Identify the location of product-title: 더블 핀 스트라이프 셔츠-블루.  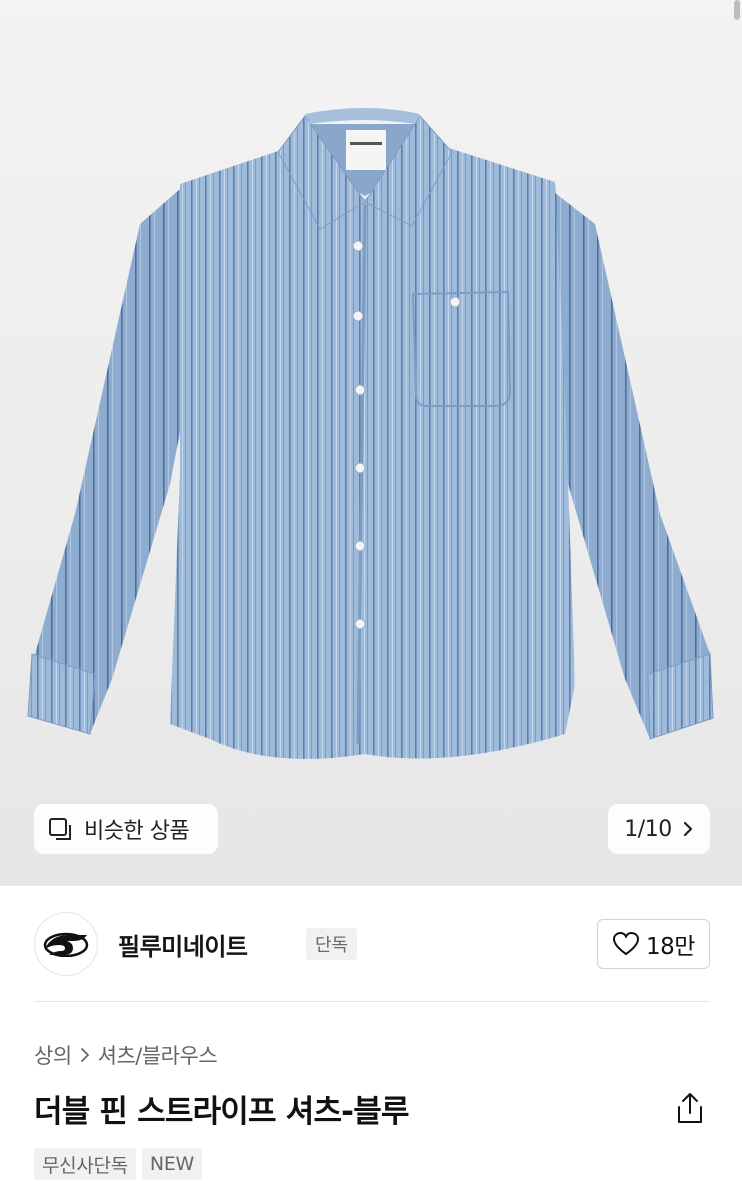
(221, 1112).